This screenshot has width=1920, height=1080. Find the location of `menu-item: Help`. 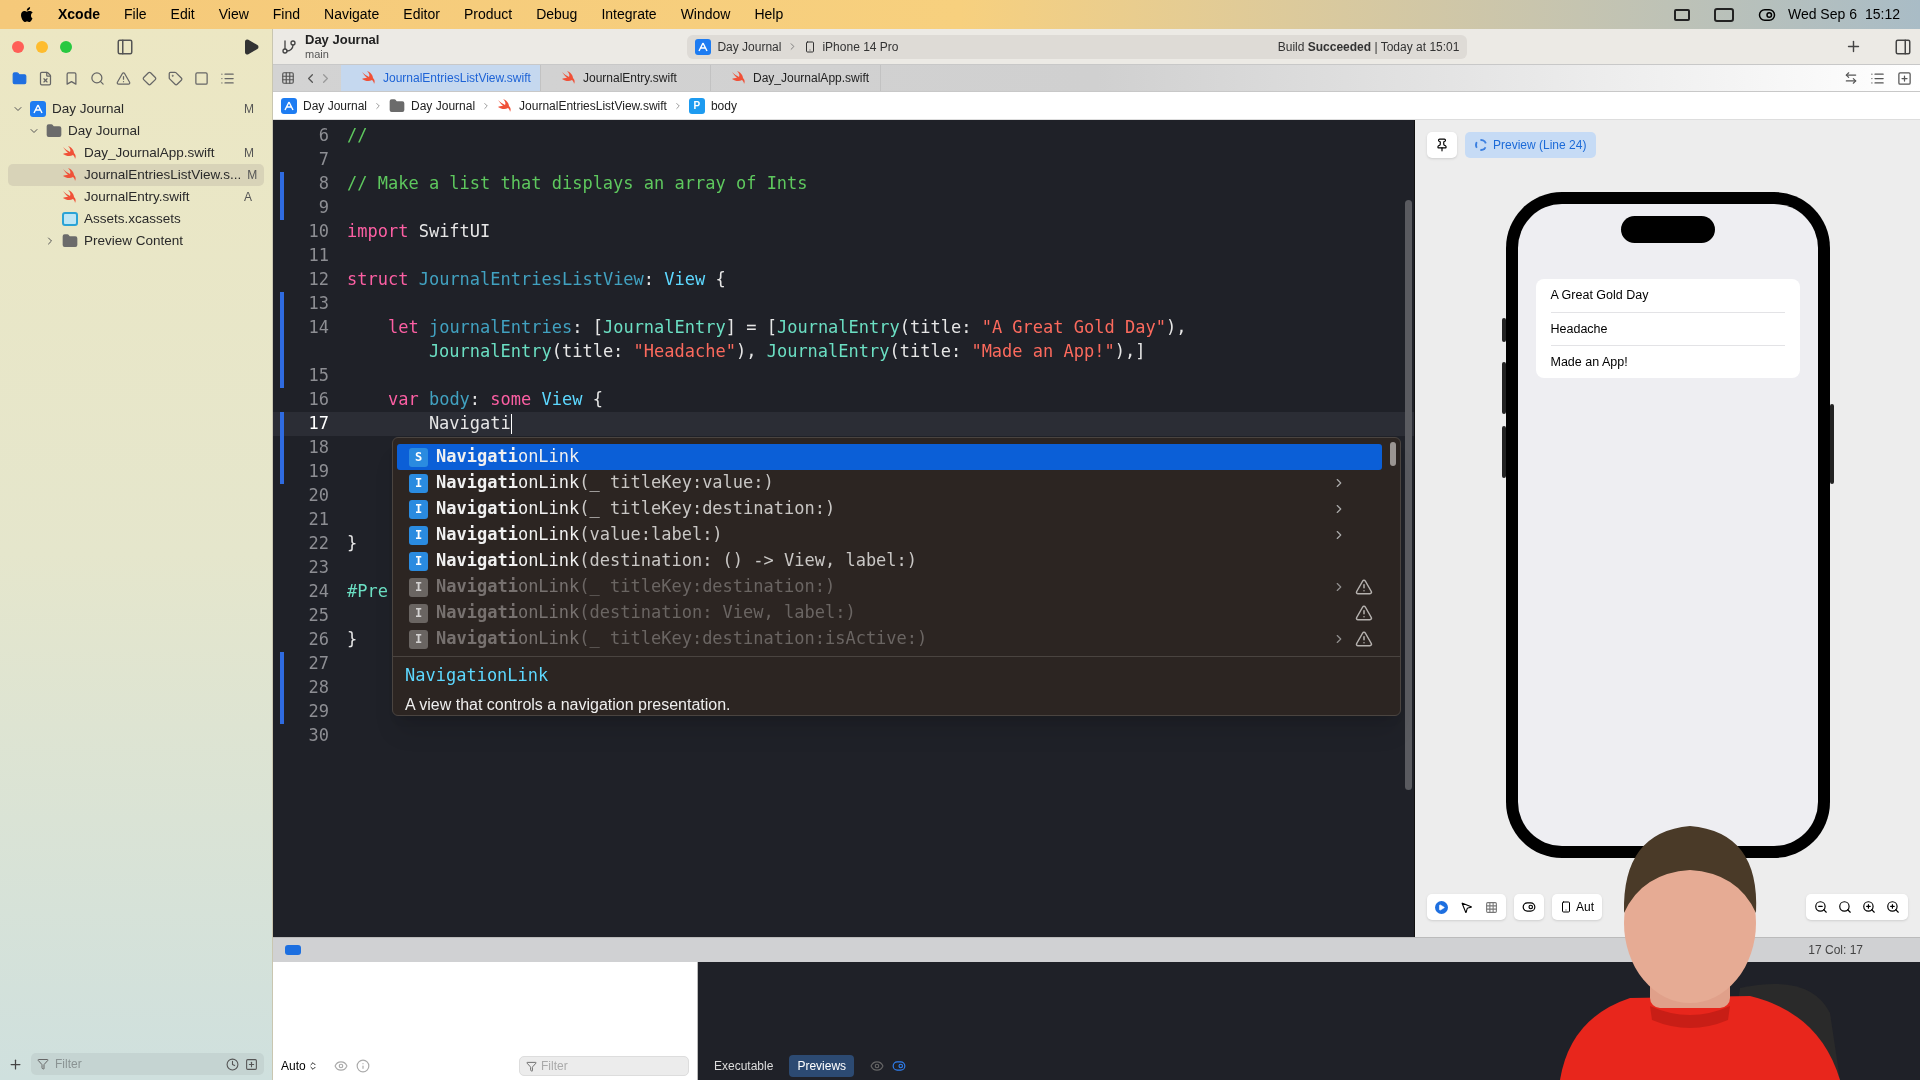

menu-item: Help is located at coordinates (769, 14).